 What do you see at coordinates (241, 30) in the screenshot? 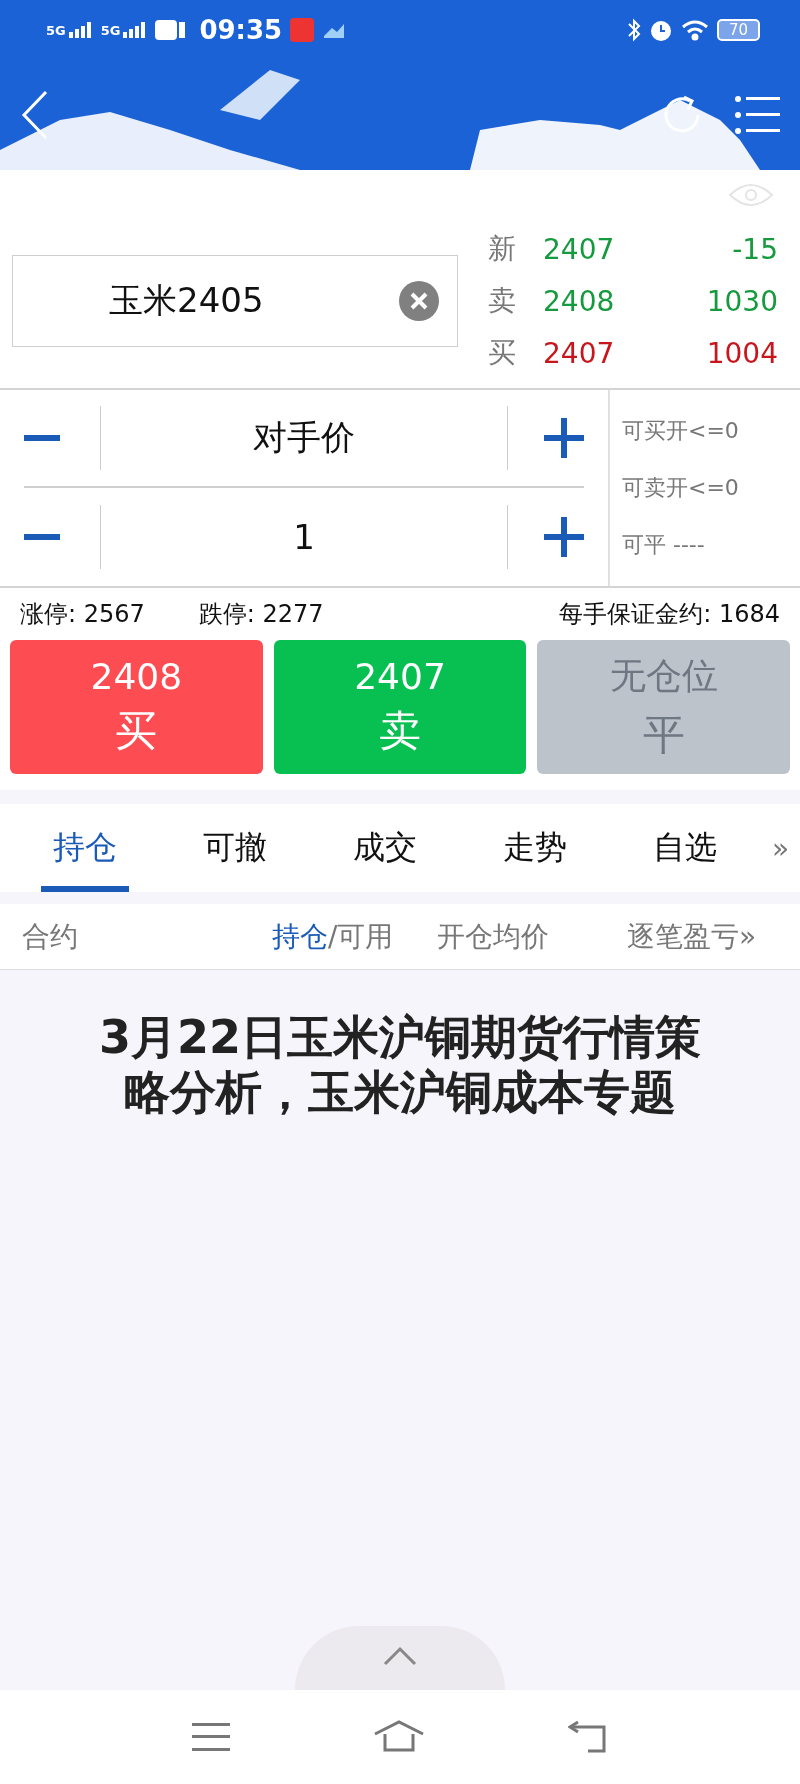
I see `clock-time: 09:35` at bounding box center [241, 30].